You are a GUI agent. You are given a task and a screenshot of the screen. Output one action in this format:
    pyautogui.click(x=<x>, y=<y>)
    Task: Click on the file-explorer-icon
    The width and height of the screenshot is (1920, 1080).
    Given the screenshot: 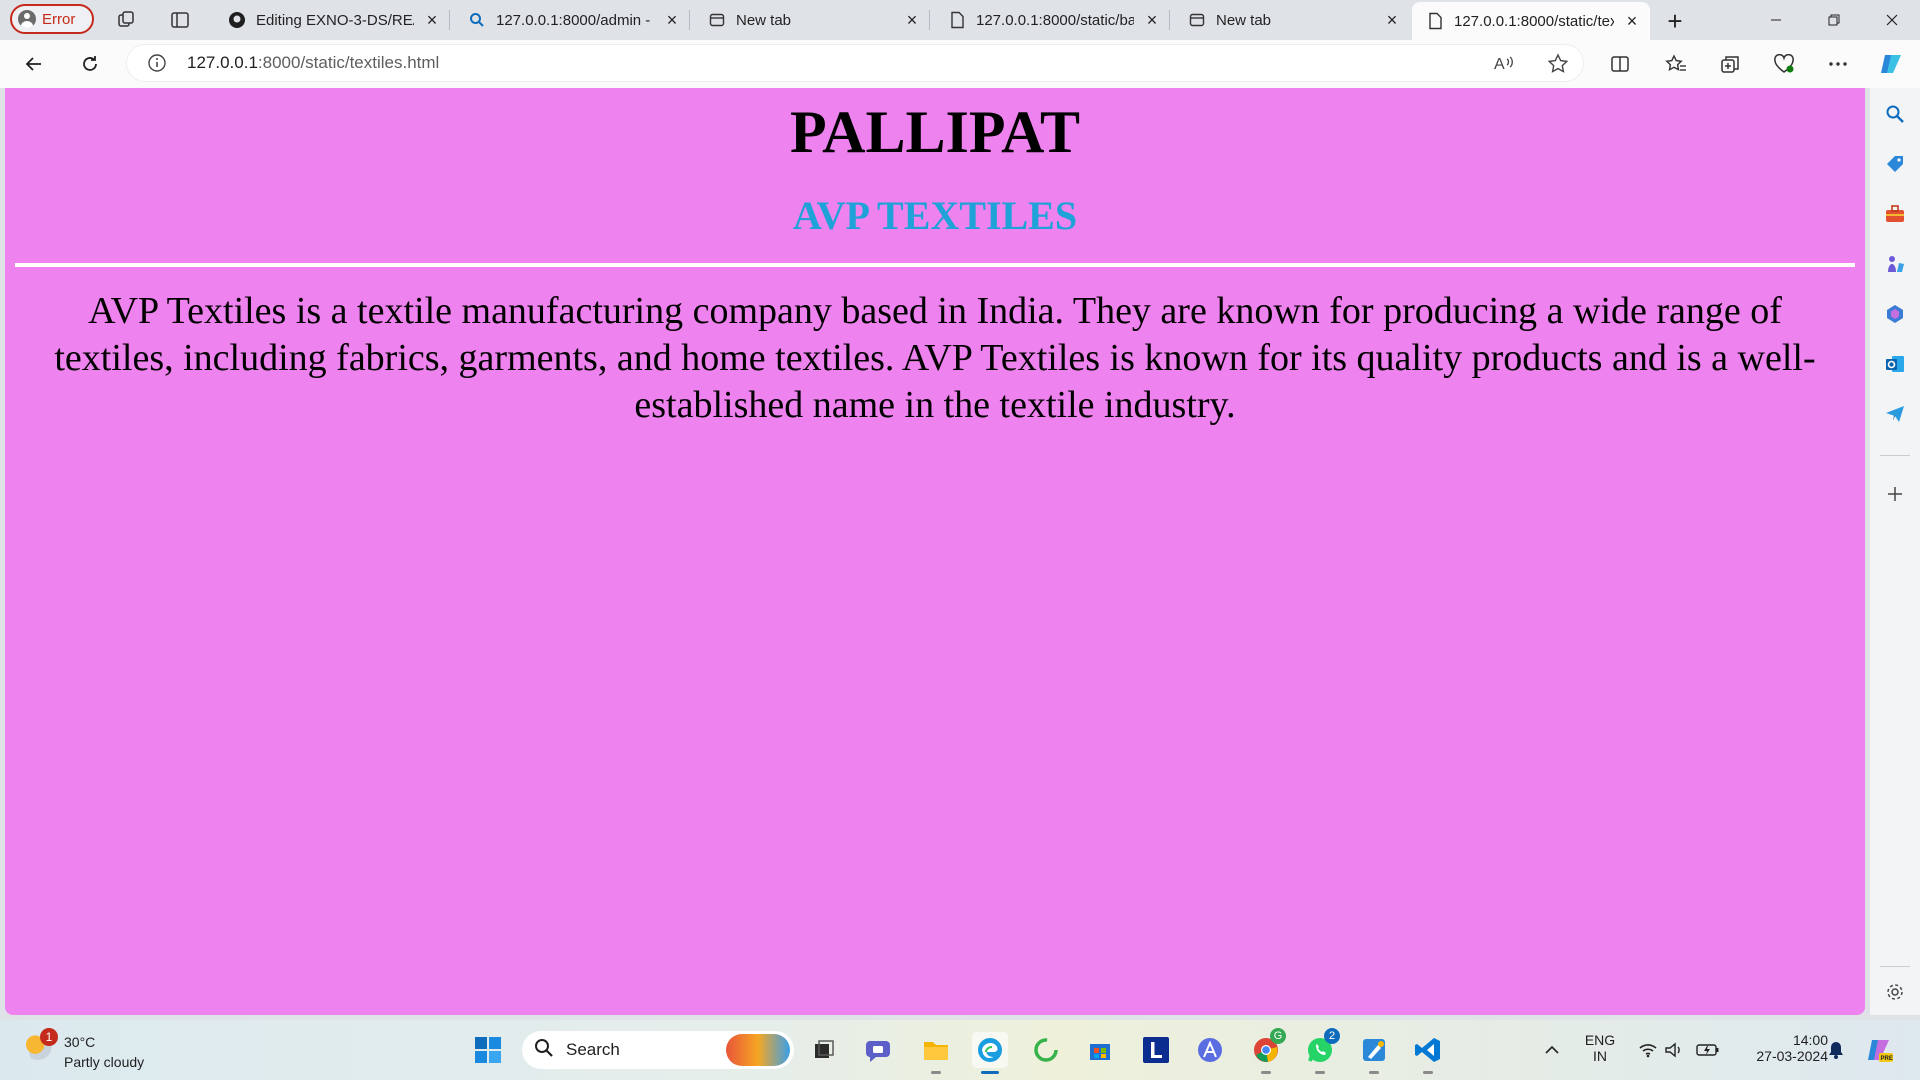 What is the action you would take?
    pyautogui.click(x=936, y=1053)
    